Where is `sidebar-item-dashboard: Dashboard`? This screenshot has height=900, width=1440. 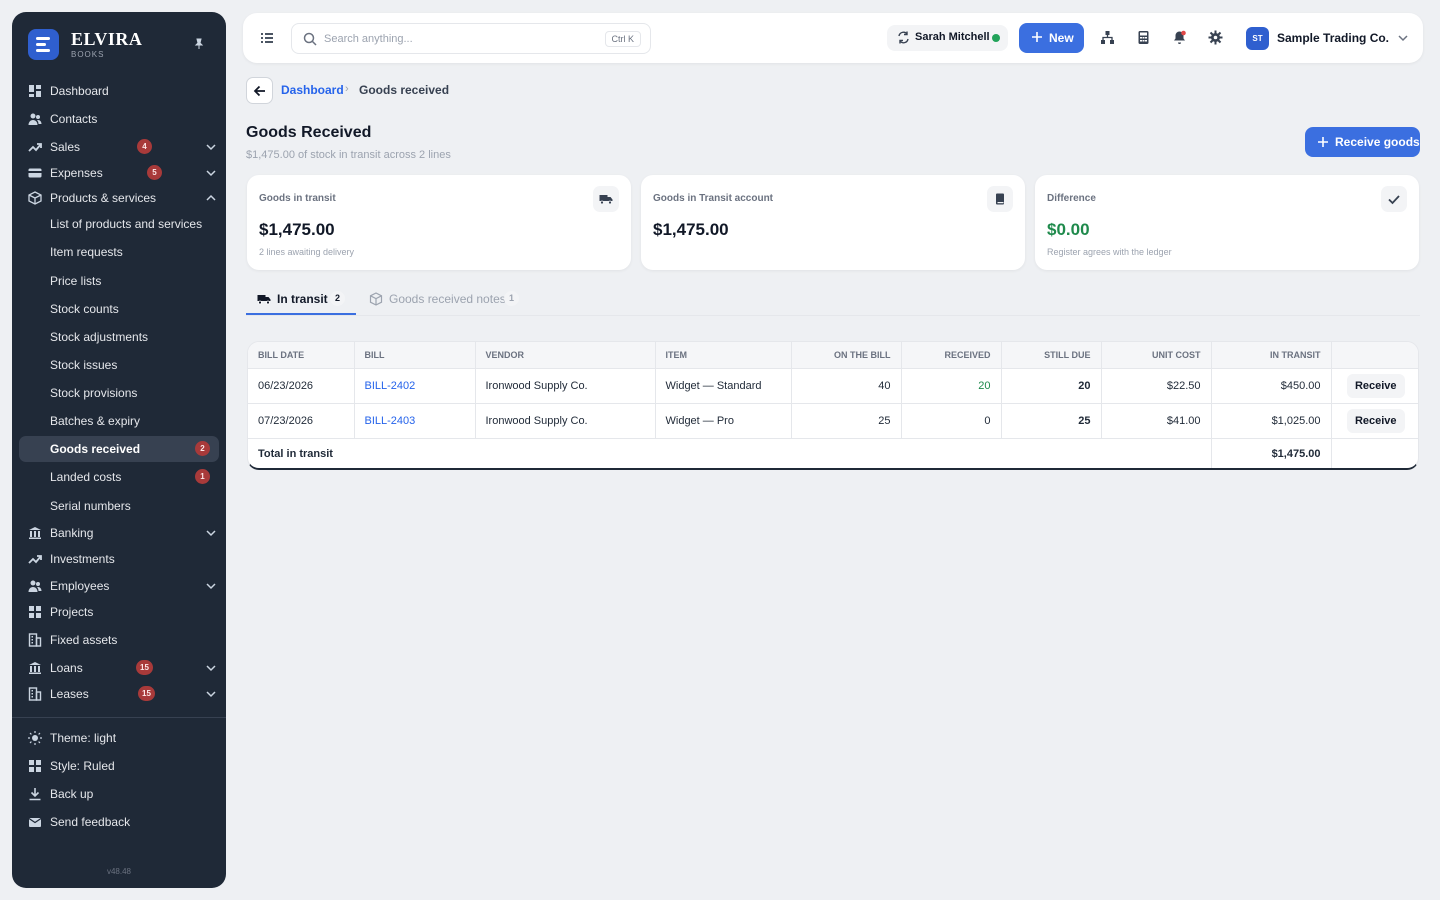 sidebar-item-dashboard: Dashboard is located at coordinates (119, 91).